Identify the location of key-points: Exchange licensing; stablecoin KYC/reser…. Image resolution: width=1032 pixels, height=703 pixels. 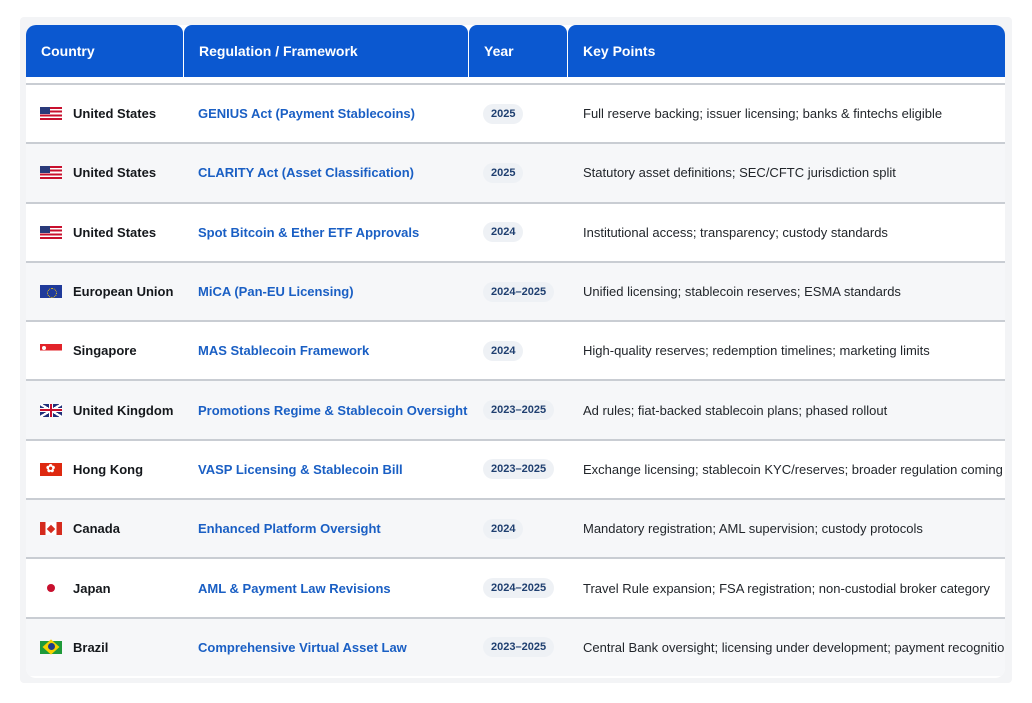
(793, 469).